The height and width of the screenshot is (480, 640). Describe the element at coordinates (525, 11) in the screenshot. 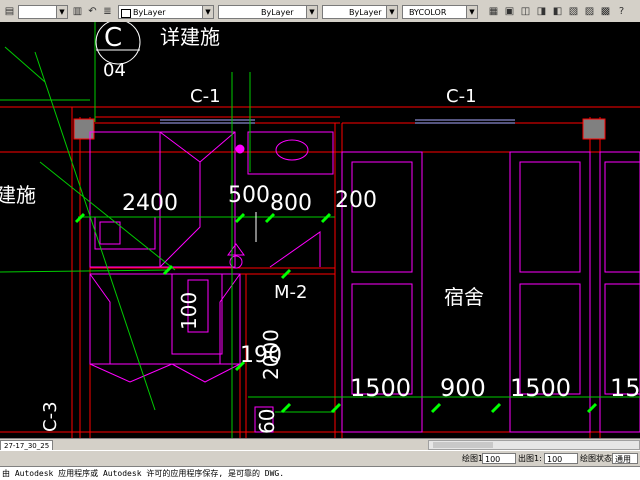

I see `match-icon: ◫` at that location.